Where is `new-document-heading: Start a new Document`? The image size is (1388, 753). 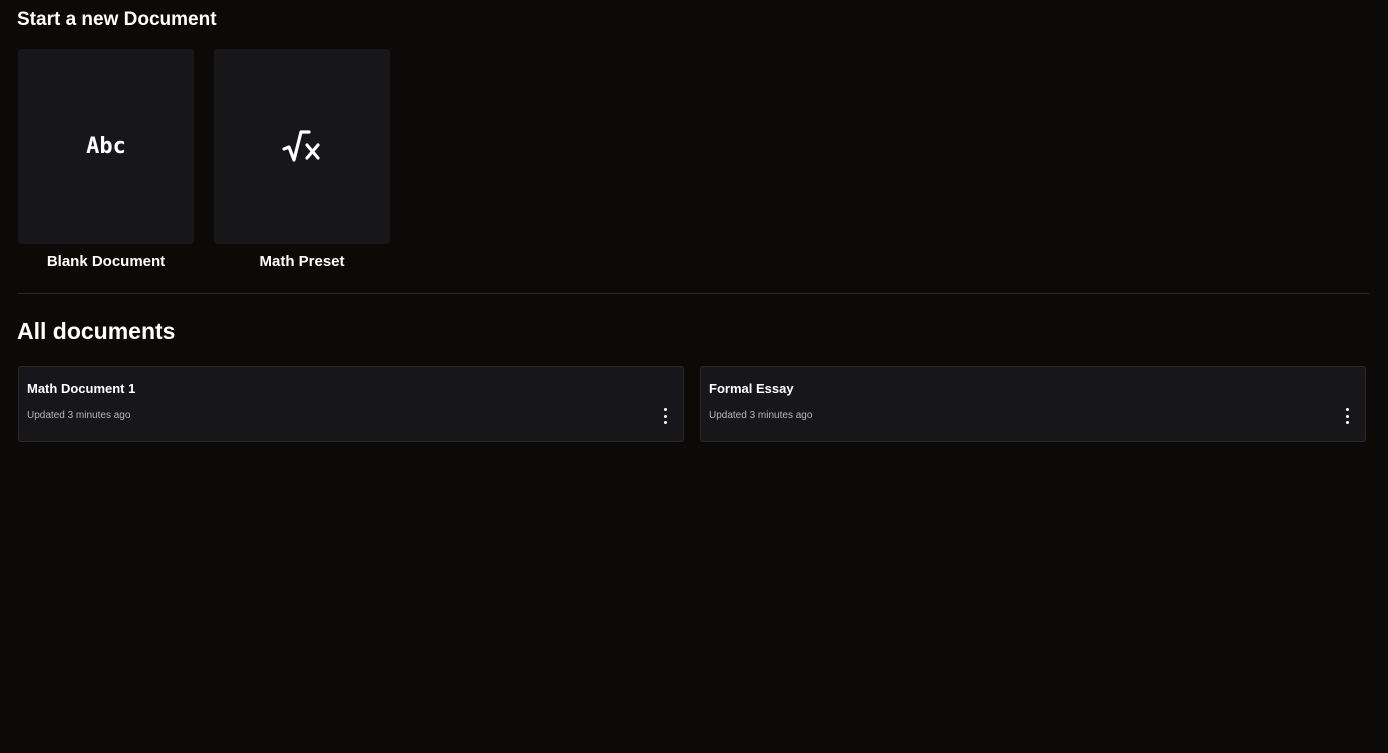 new-document-heading: Start a new Document is located at coordinates (117, 19).